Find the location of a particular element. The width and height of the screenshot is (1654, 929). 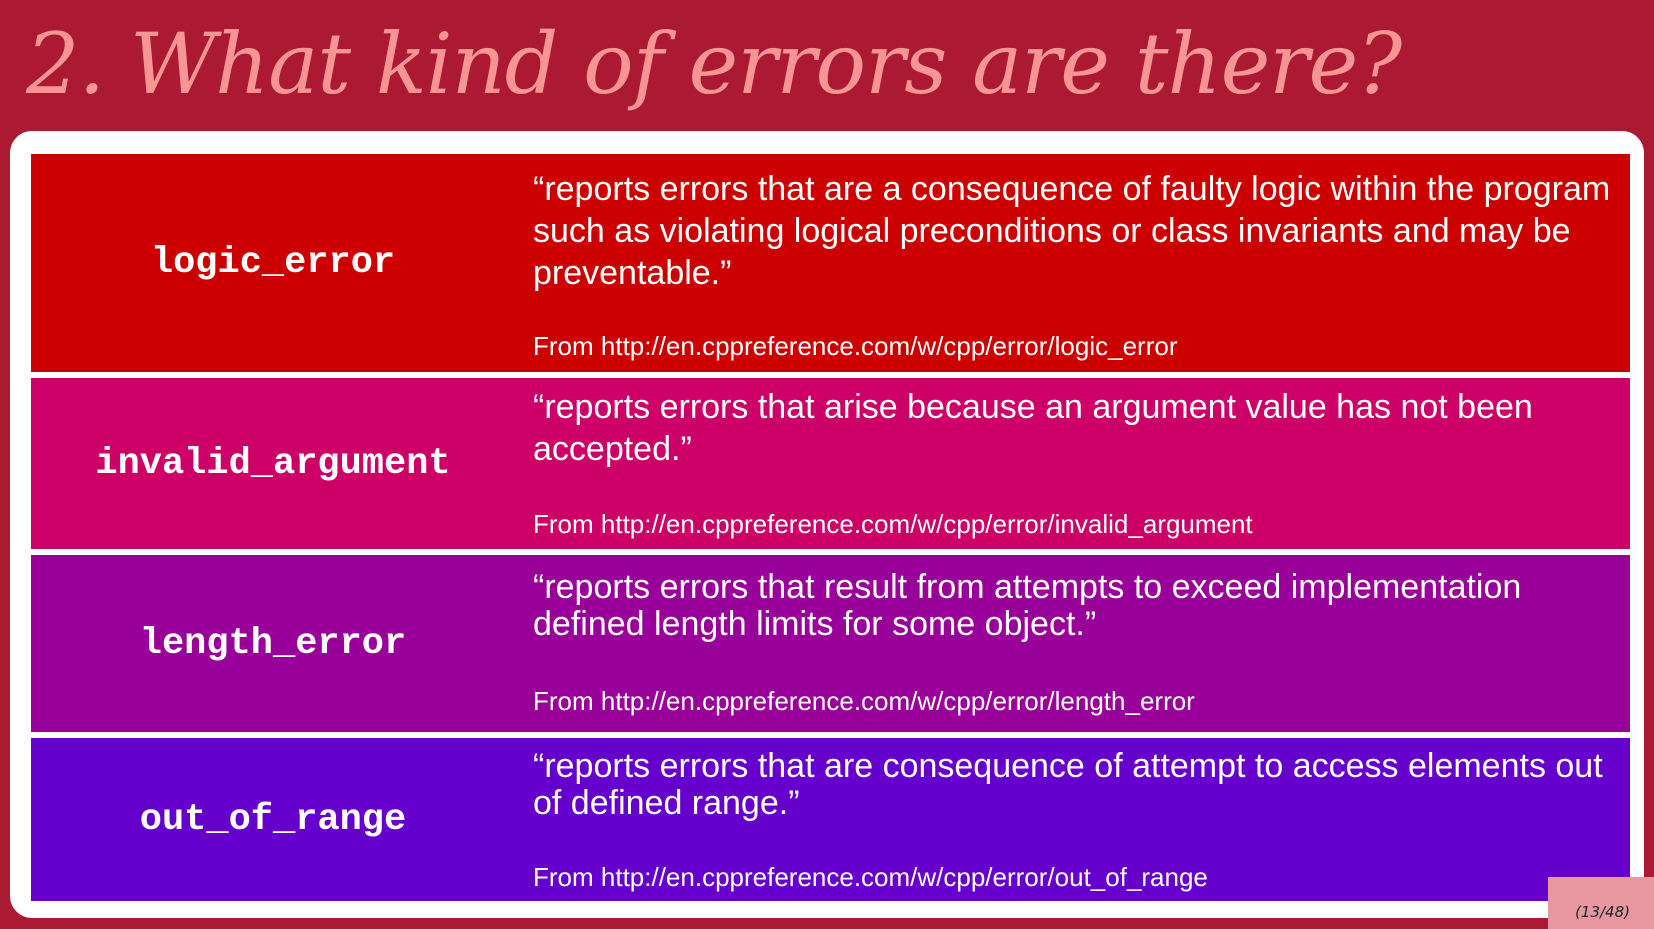

exception-name: out_of_range is located at coordinates (273, 819).